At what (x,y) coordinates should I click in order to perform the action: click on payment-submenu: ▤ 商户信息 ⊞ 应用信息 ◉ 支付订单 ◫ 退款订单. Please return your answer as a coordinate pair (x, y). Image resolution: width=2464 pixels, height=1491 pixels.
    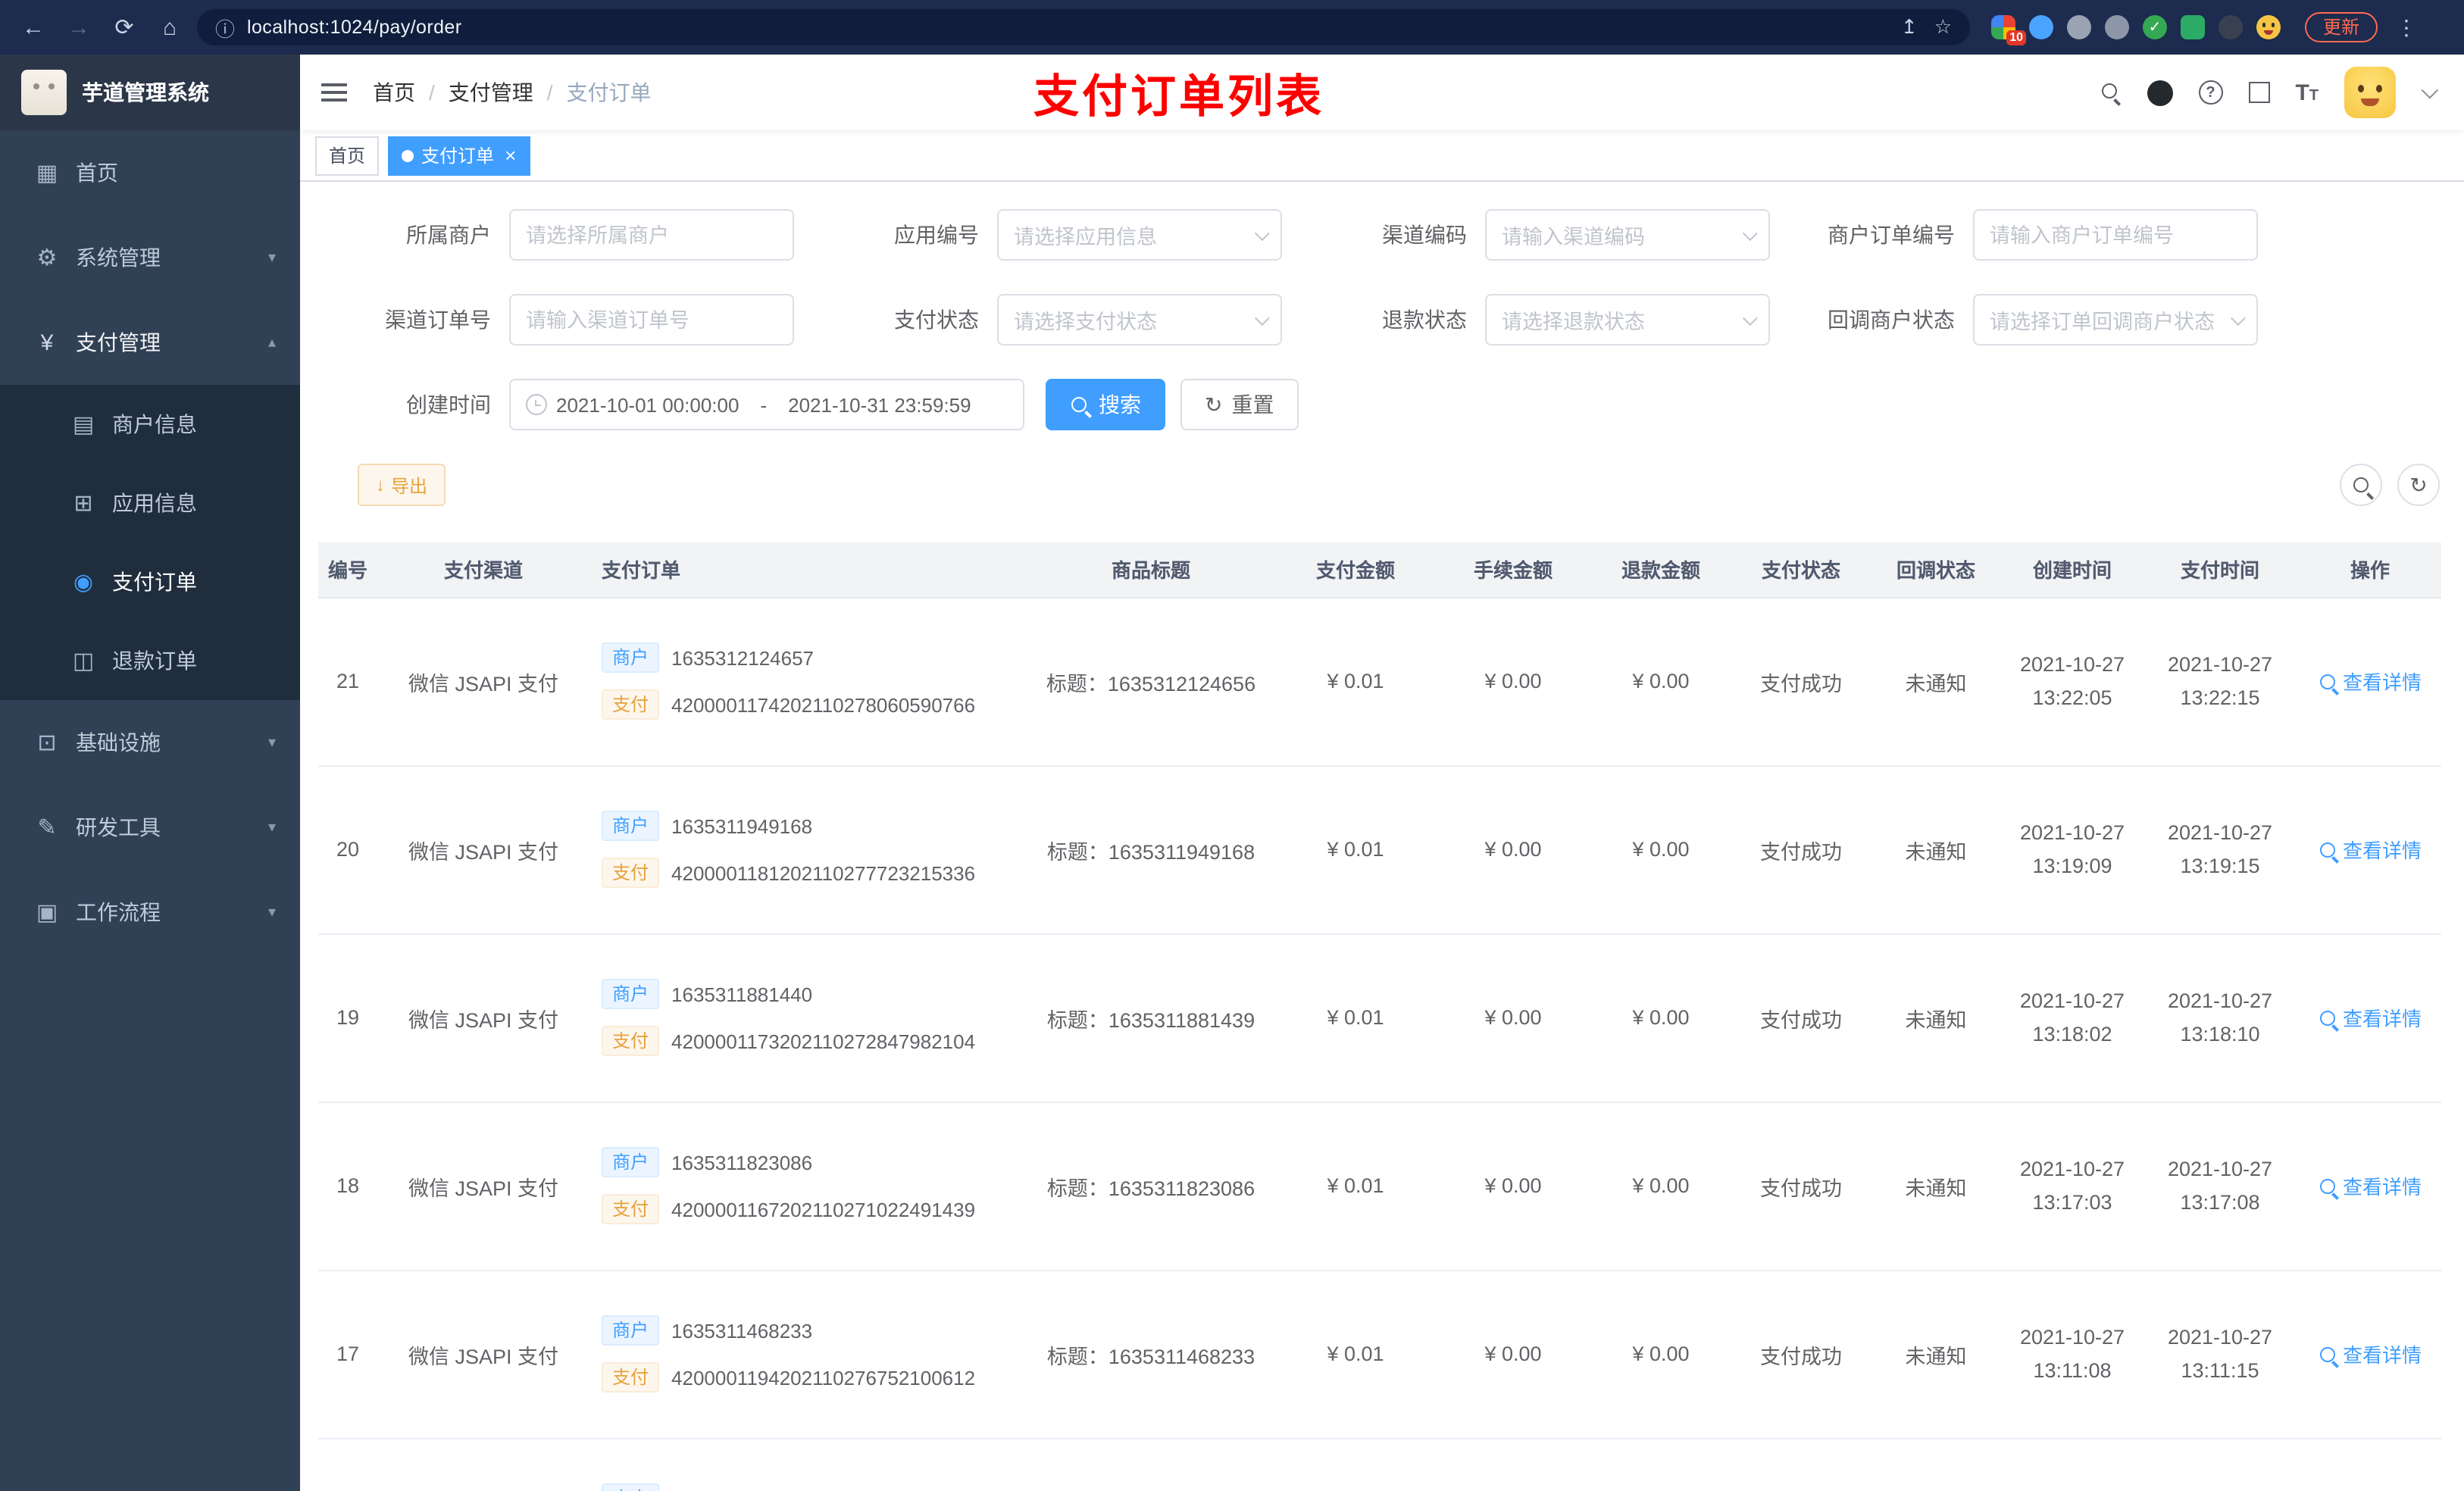
    Looking at the image, I should click on (150, 542).